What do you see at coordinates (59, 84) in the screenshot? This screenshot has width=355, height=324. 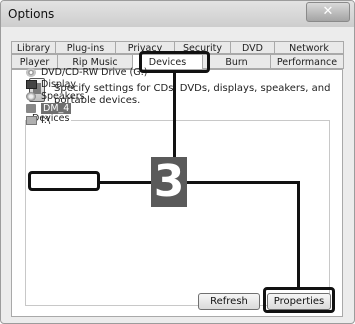 I see `device-label: Display` at bounding box center [59, 84].